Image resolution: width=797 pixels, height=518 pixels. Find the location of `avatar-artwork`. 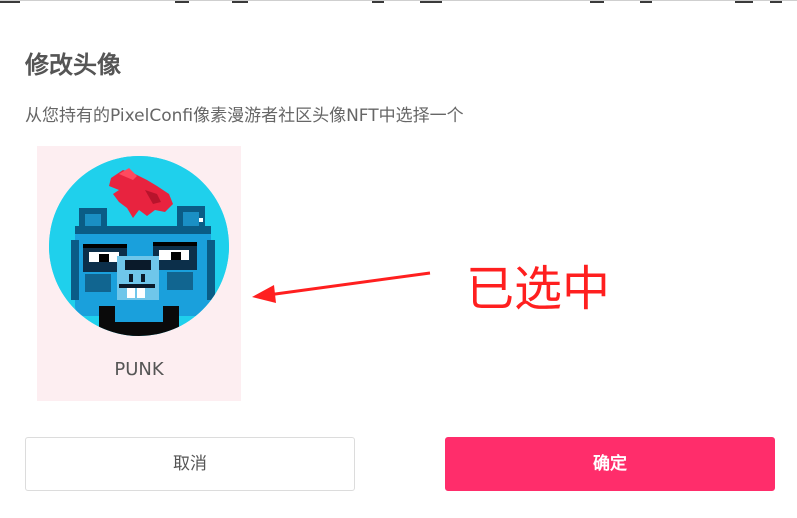

avatar-artwork is located at coordinates (139, 246).